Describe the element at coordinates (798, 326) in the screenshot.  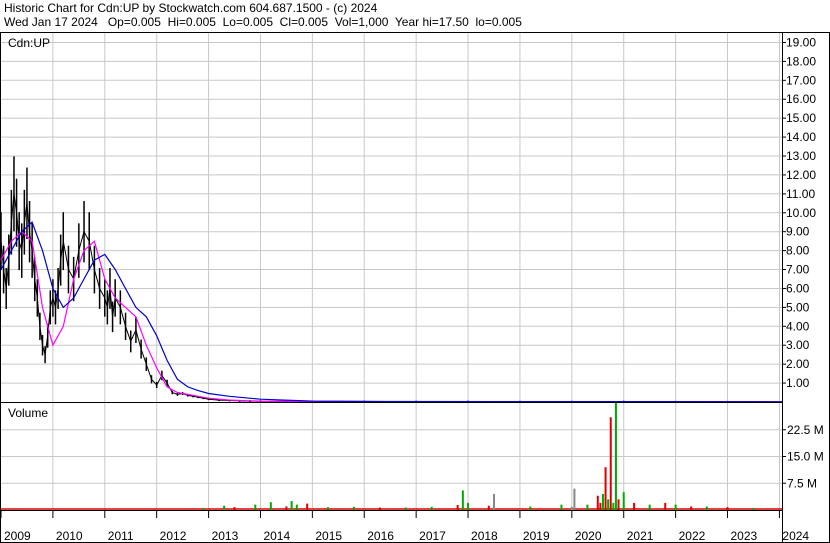
I see `price-tick-label: 4.00` at that location.